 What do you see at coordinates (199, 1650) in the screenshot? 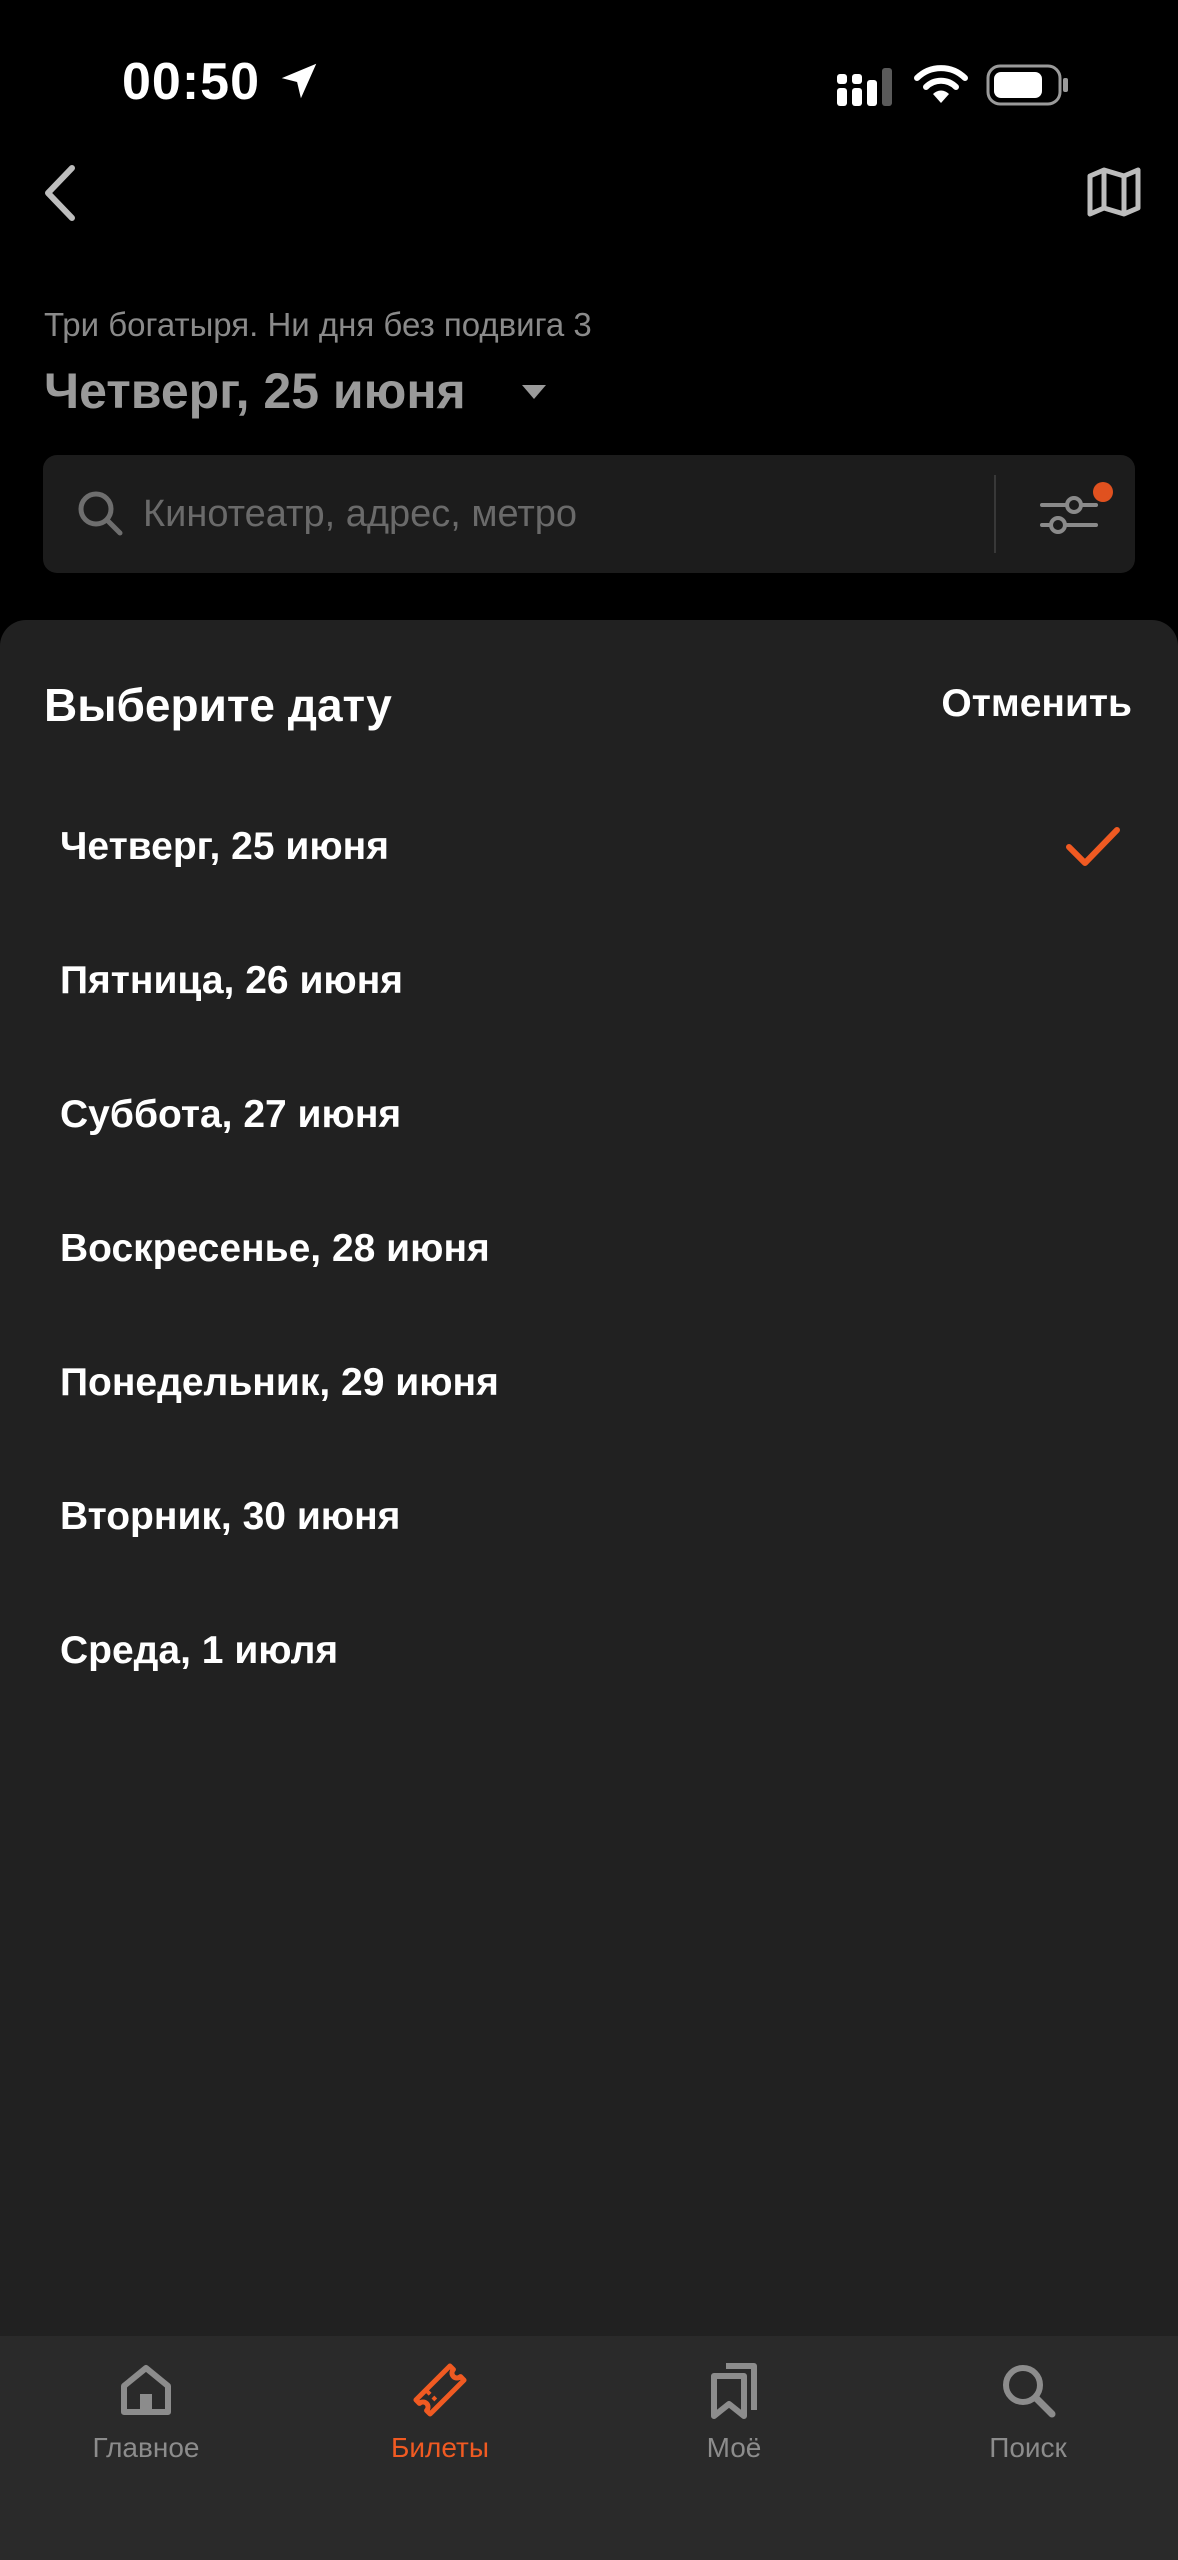
I see `date-option-label: Среда, 1 июля` at bounding box center [199, 1650].